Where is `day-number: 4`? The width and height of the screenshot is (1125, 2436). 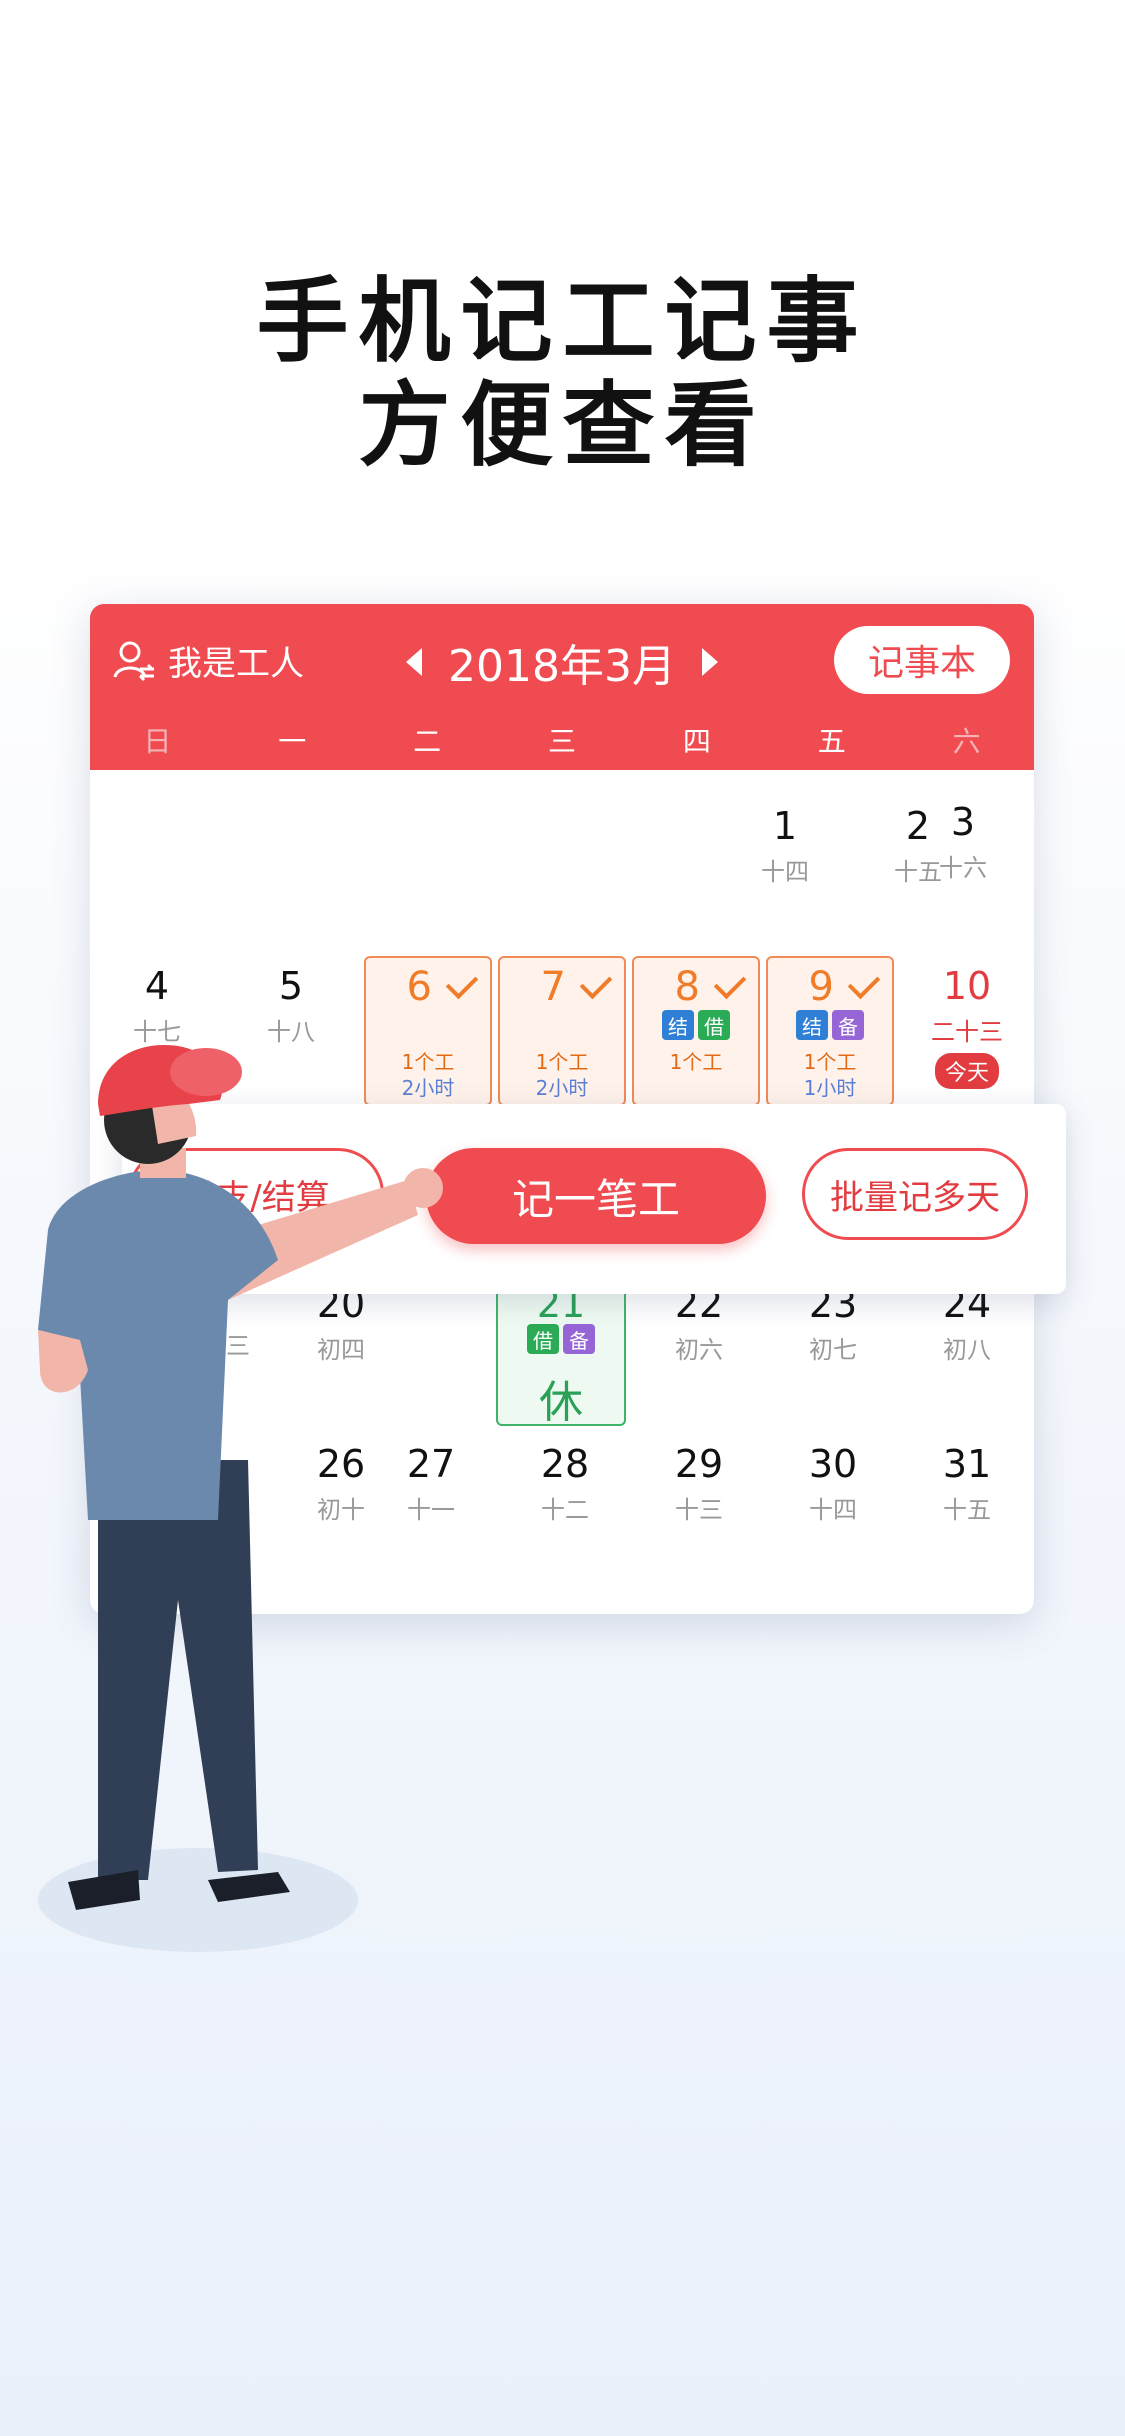 day-number: 4 is located at coordinates (157, 986).